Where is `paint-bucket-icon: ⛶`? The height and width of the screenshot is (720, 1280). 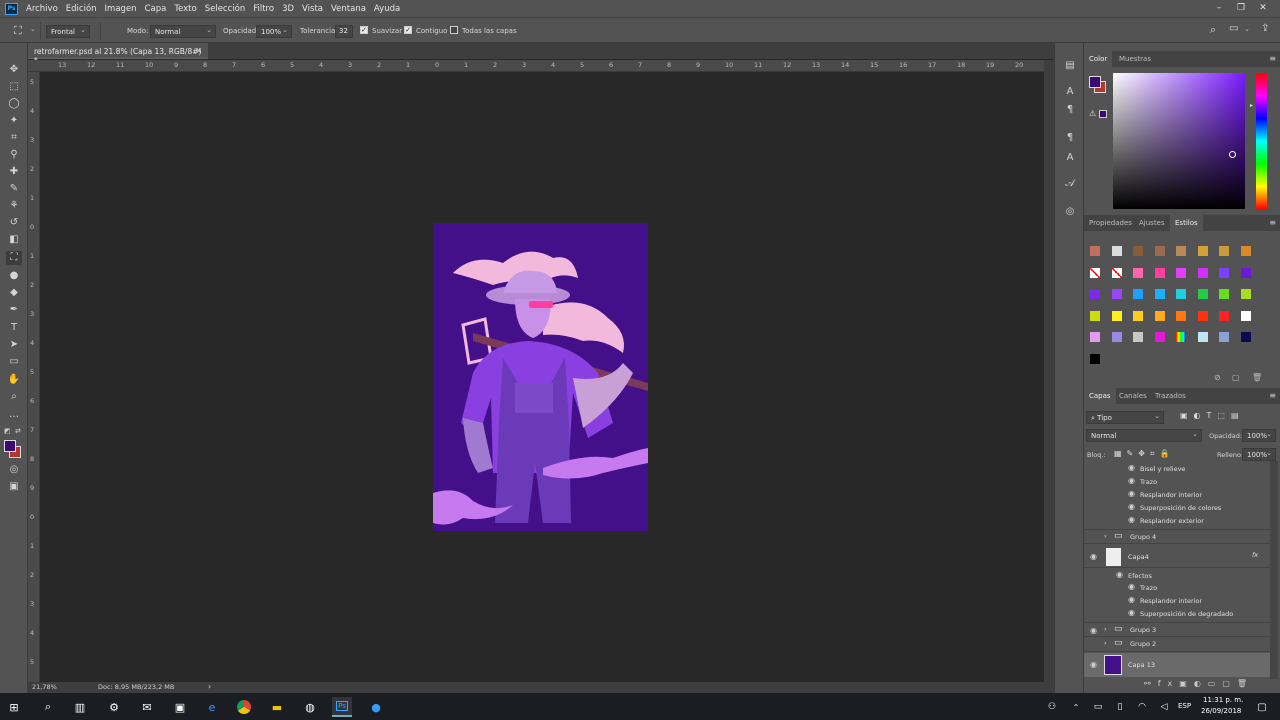 paint-bucket-icon: ⛶ is located at coordinates (18, 31).